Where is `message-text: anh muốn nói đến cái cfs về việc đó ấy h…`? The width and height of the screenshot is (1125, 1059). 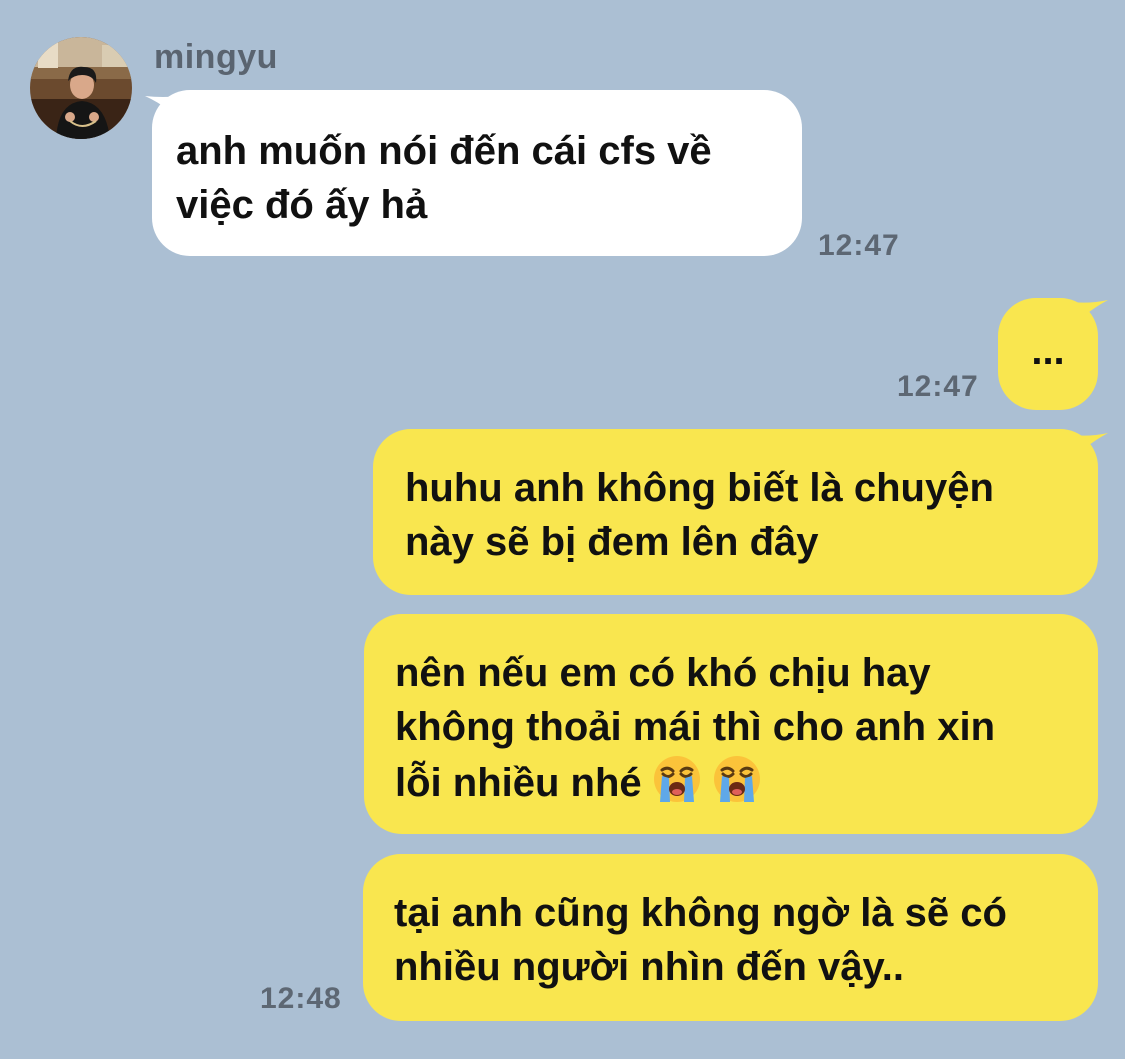 message-text: anh muốn nói đến cái cfs về việc đó ấy h… is located at coordinates (444, 178).